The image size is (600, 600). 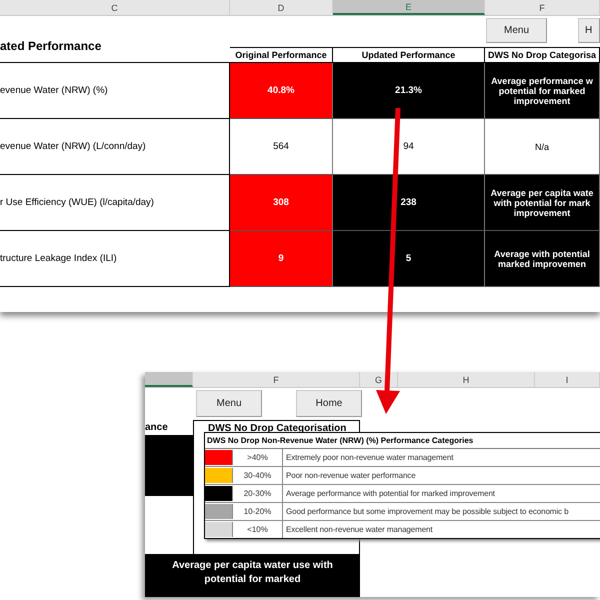 I want to click on value-cell: 40.8%, so click(x=281, y=91).